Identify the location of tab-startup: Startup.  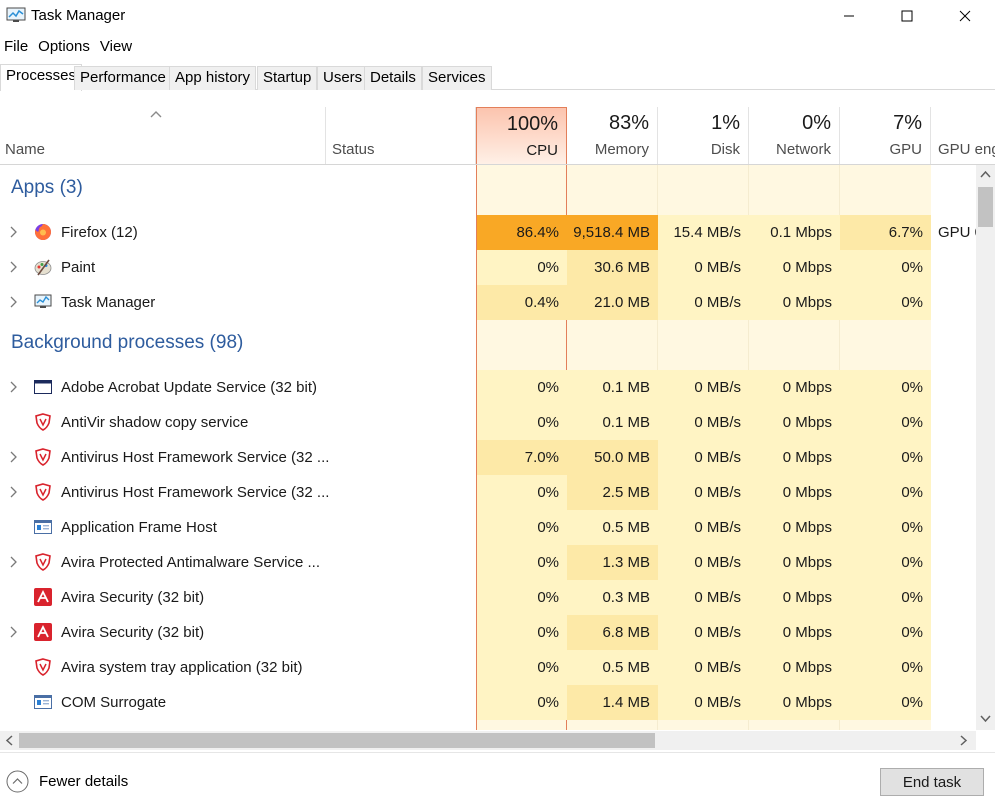
(287, 78).